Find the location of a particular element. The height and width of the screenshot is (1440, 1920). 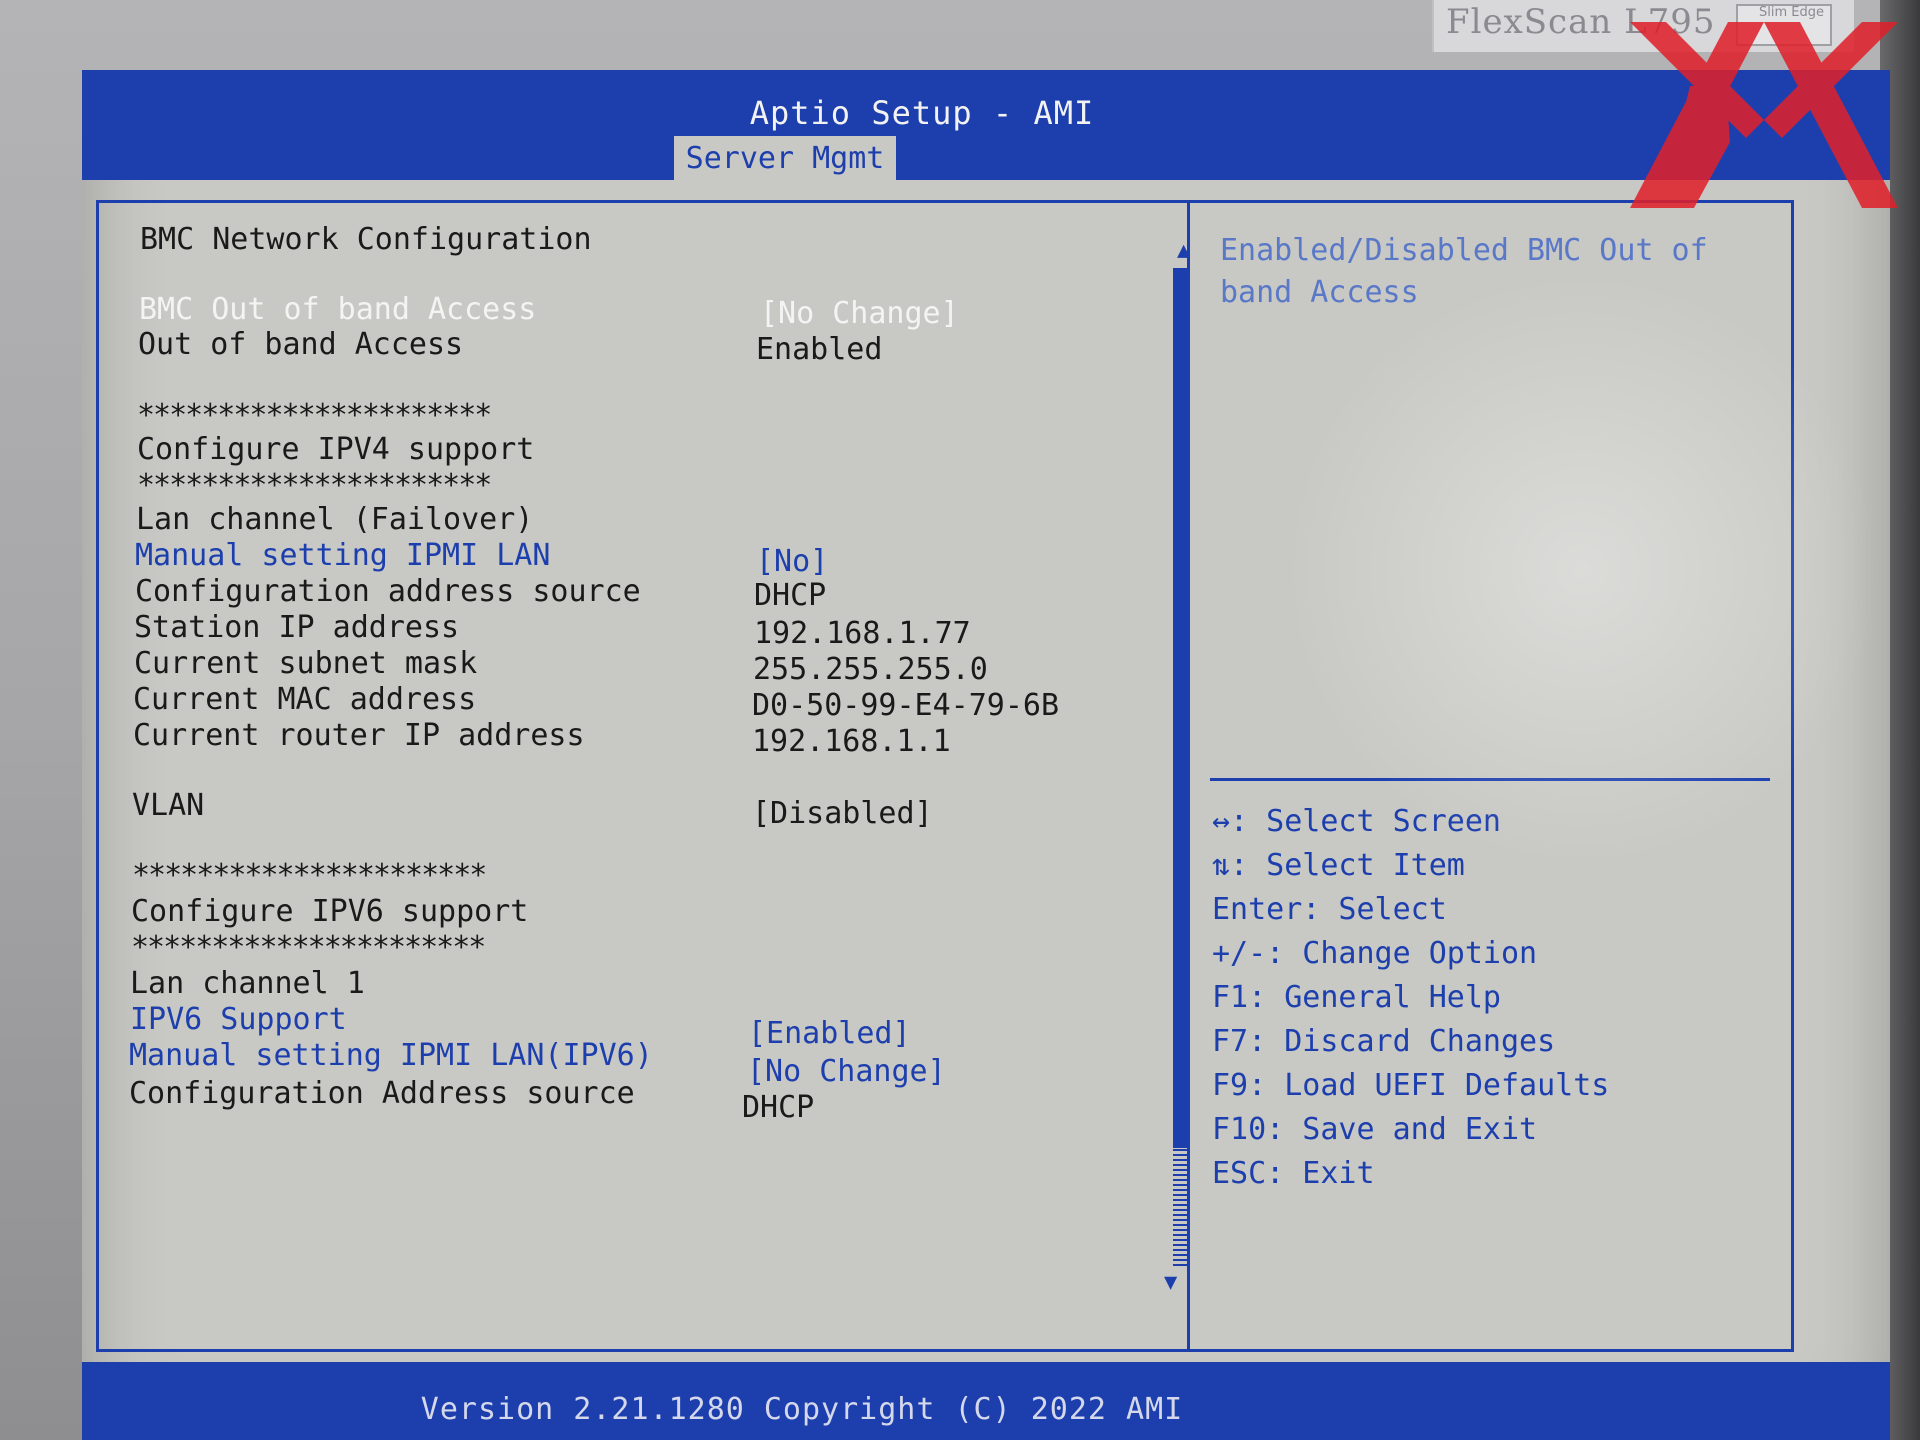

scroll-down-arrow-icon: ▼ is located at coordinates (1170, 1282).